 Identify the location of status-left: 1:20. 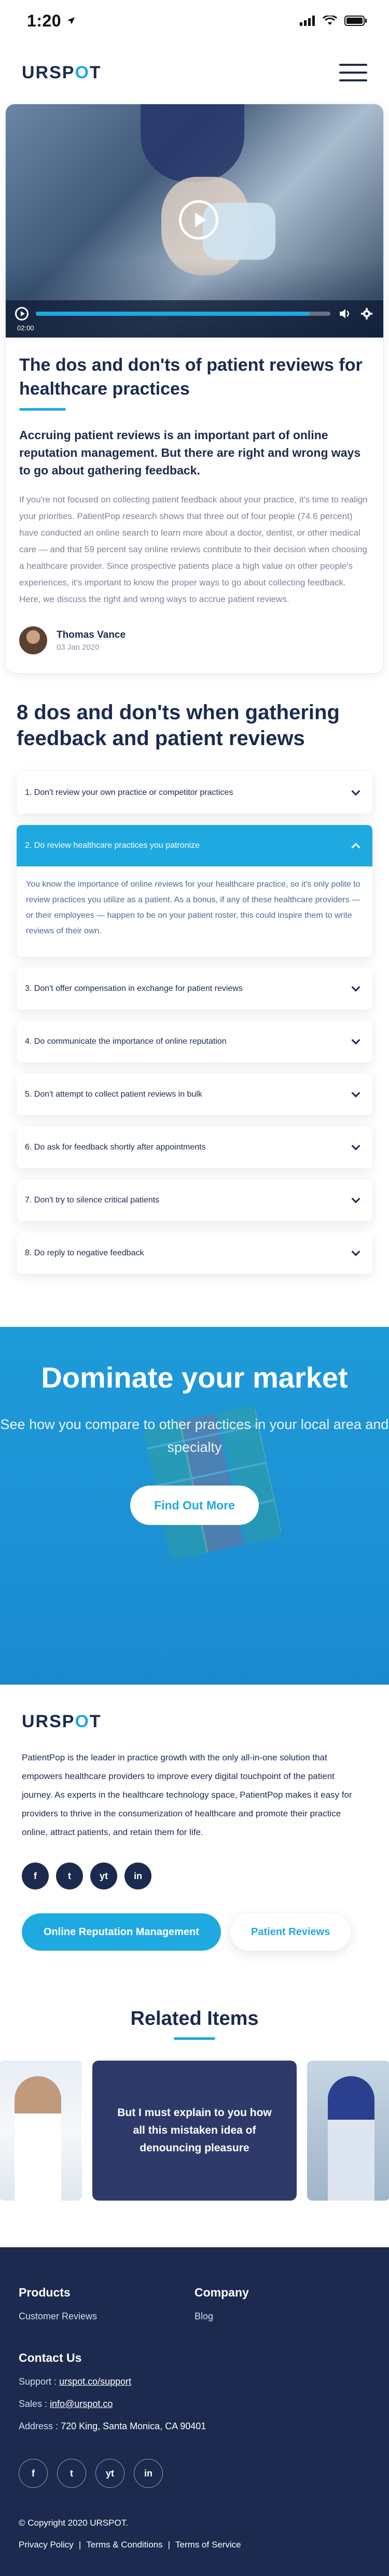
(51, 21).